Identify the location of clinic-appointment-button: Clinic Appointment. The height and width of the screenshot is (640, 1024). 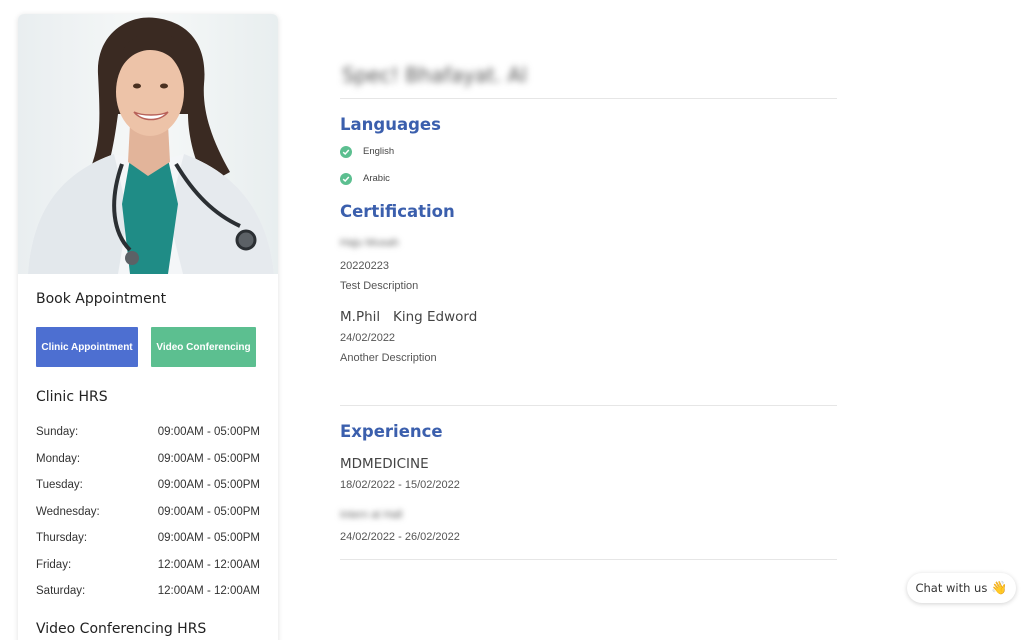
(87, 347).